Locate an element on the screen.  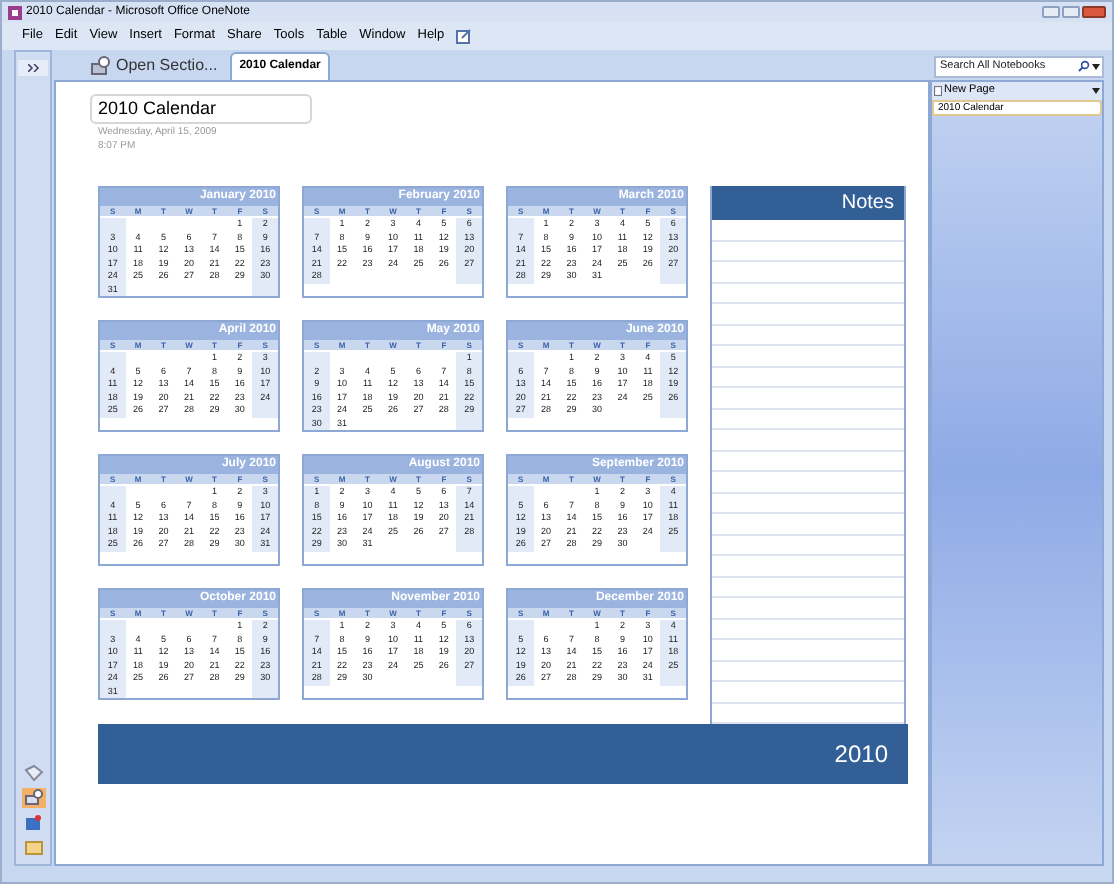
folder-icon is located at coordinates (33, 847).